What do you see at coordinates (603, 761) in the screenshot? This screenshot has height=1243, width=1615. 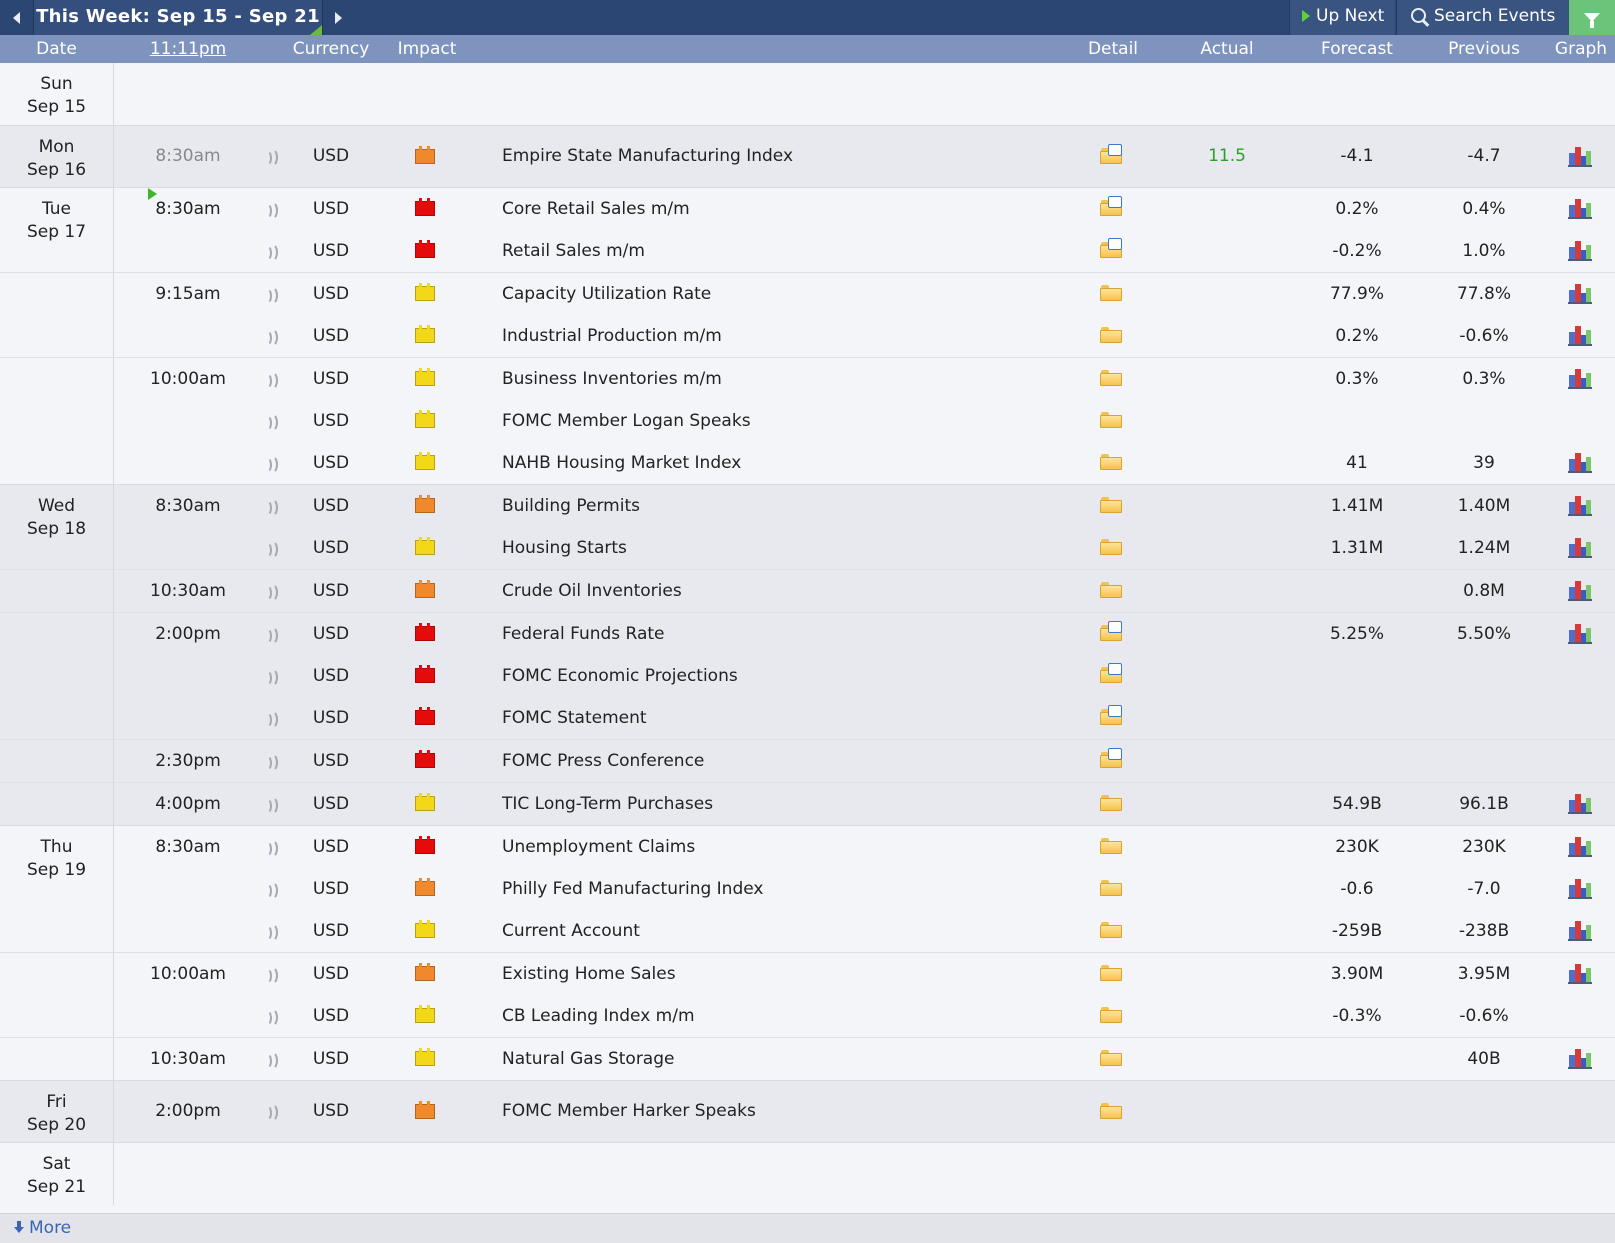 I see `event-title: FOMC Press Conference` at bounding box center [603, 761].